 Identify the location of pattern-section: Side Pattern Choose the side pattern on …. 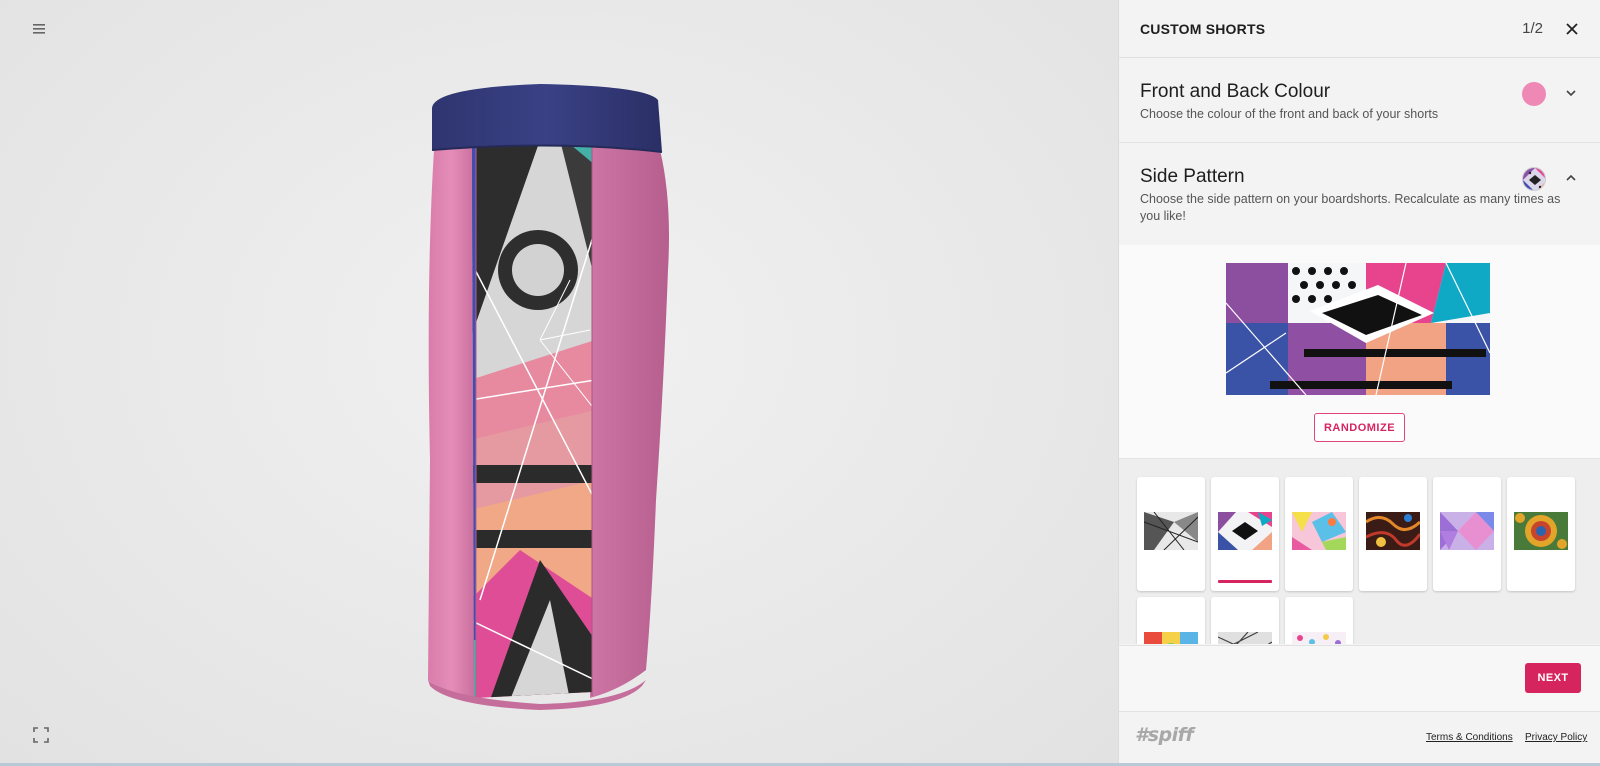
(1359, 194).